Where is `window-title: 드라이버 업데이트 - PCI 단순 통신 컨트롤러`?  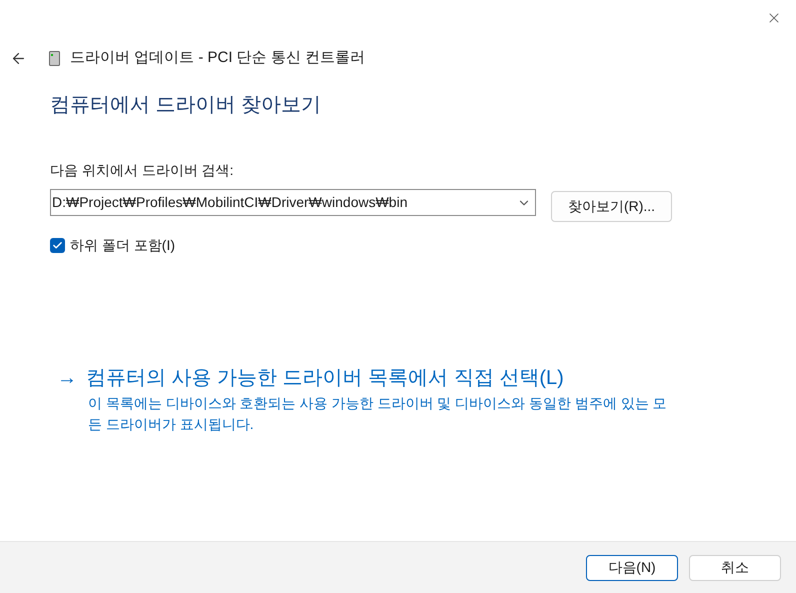
window-title: 드라이버 업데이트 - PCI 단순 통신 컨트롤러 is located at coordinates (218, 58).